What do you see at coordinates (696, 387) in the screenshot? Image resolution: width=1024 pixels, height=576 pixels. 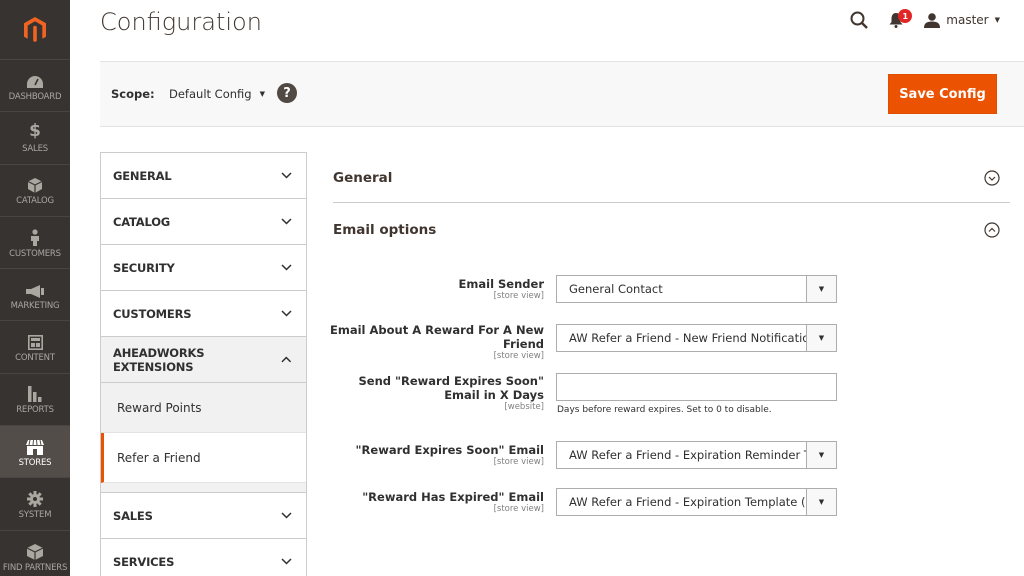 I see `expires-days-input` at bounding box center [696, 387].